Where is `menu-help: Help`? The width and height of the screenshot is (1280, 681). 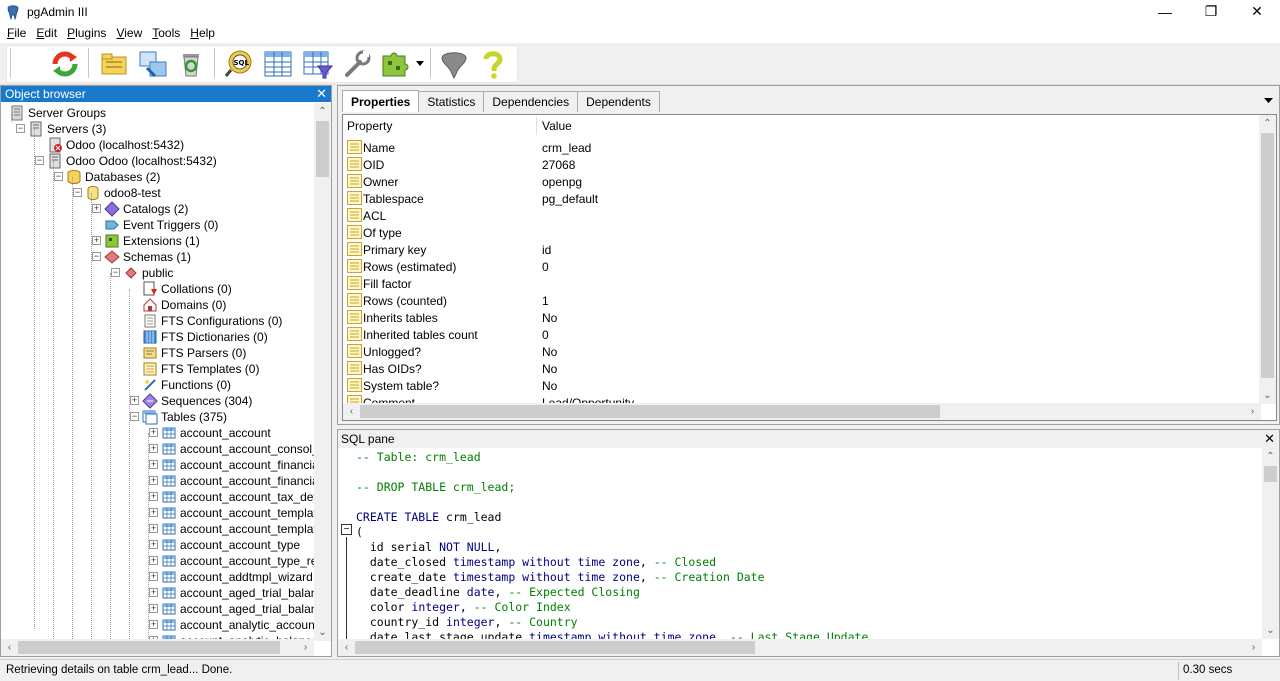 menu-help: Help is located at coordinates (202, 33).